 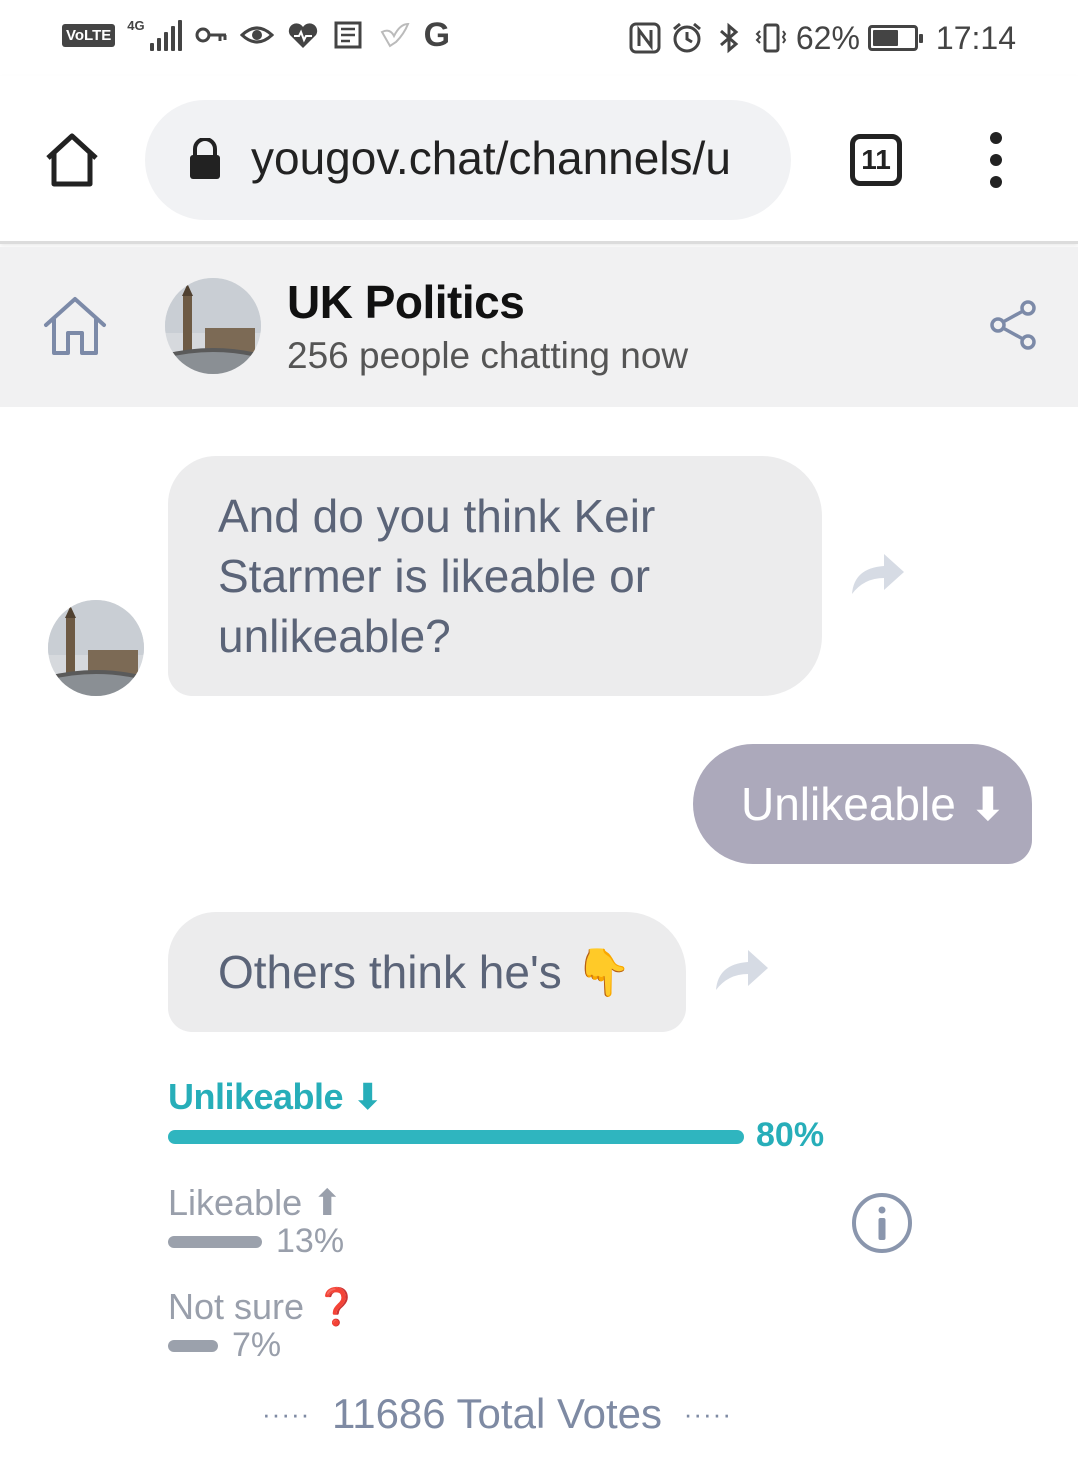 I want to click on poll-option-percent: 80%, so click(x=790, y=1135).